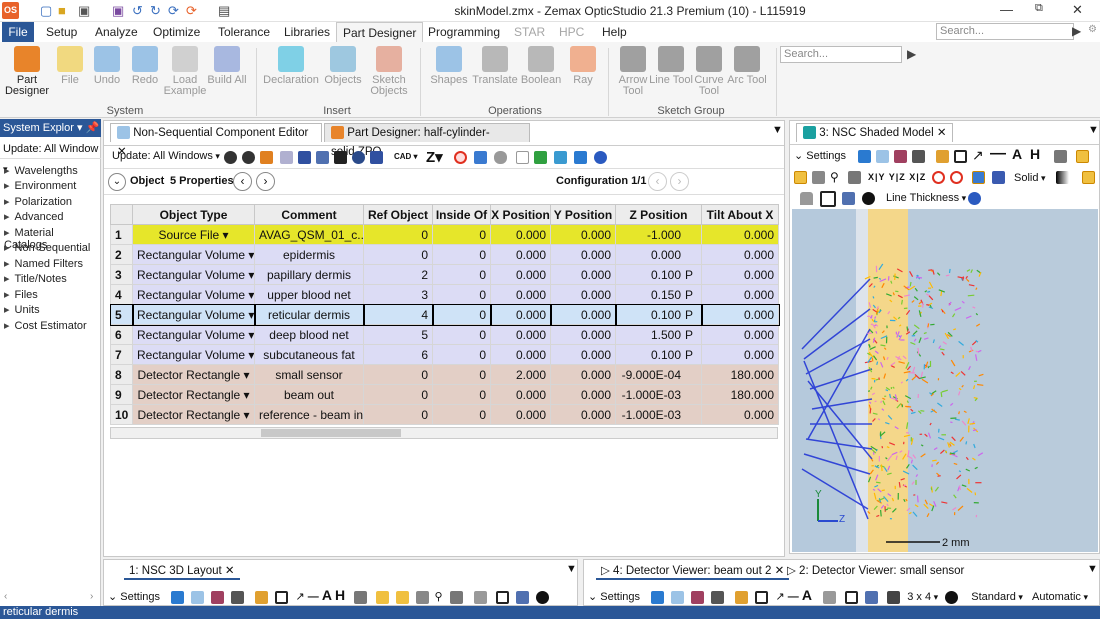 The height and width of the screenshot is (619, 1100). Describe the element at coordinates (248, 157) in the screenshot. I see `reload-icon` at that location.